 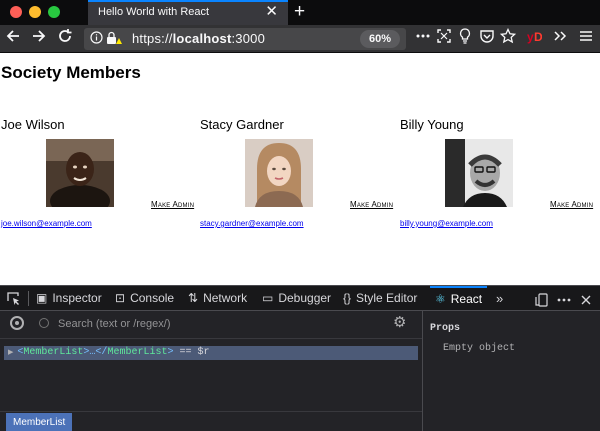 I want to click on url-scheme: https://, so click(x=152, y=38).